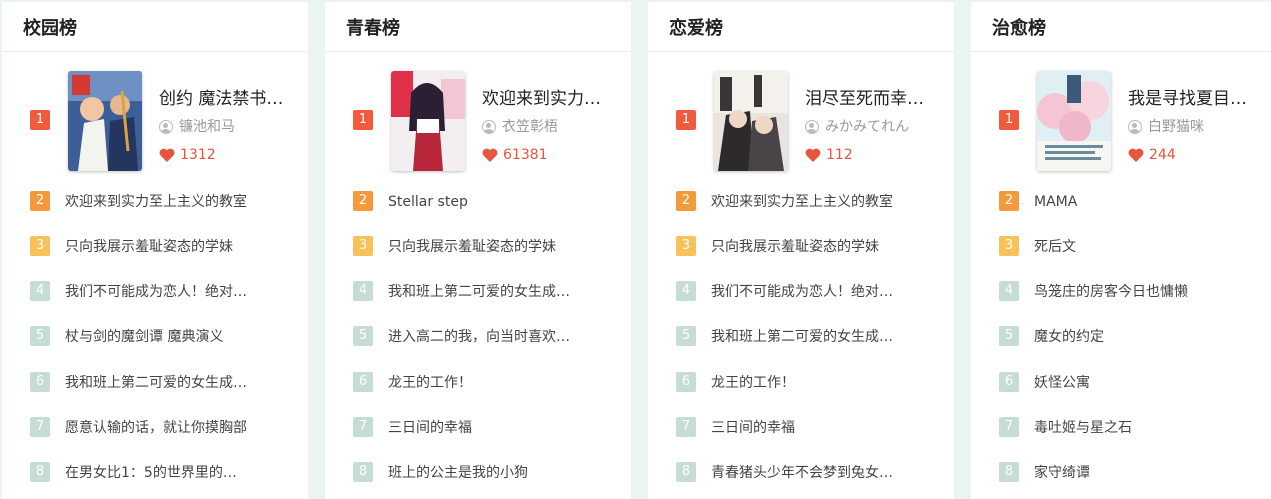 The image size is (1271, 499). I want to click on top-ranked-book: 1 创约 魔法禁书目录 镰池和马 1312, so click(165, 122).